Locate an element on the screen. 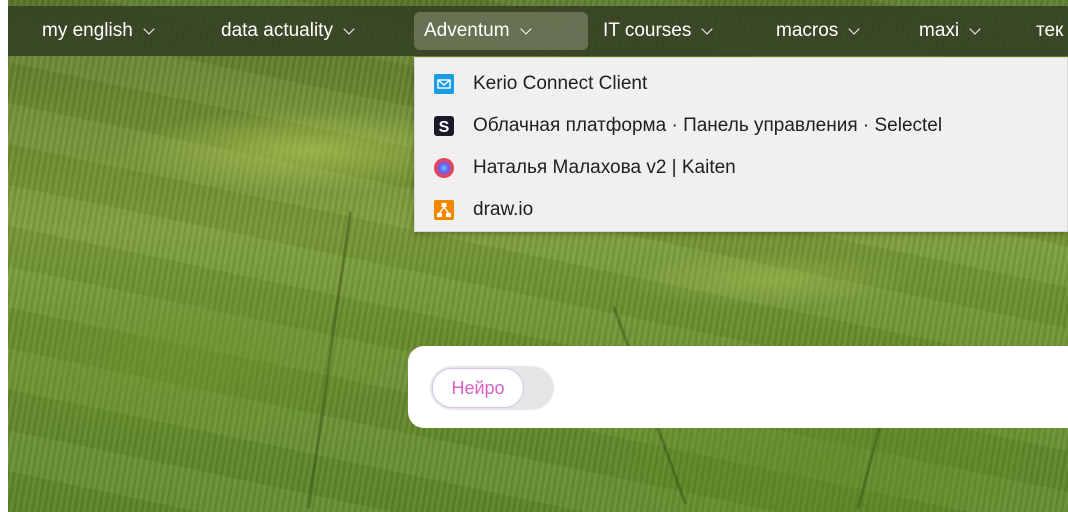 This screenshot has height=512, width=1068. svg-text: S is located at coordinates (444, 127).